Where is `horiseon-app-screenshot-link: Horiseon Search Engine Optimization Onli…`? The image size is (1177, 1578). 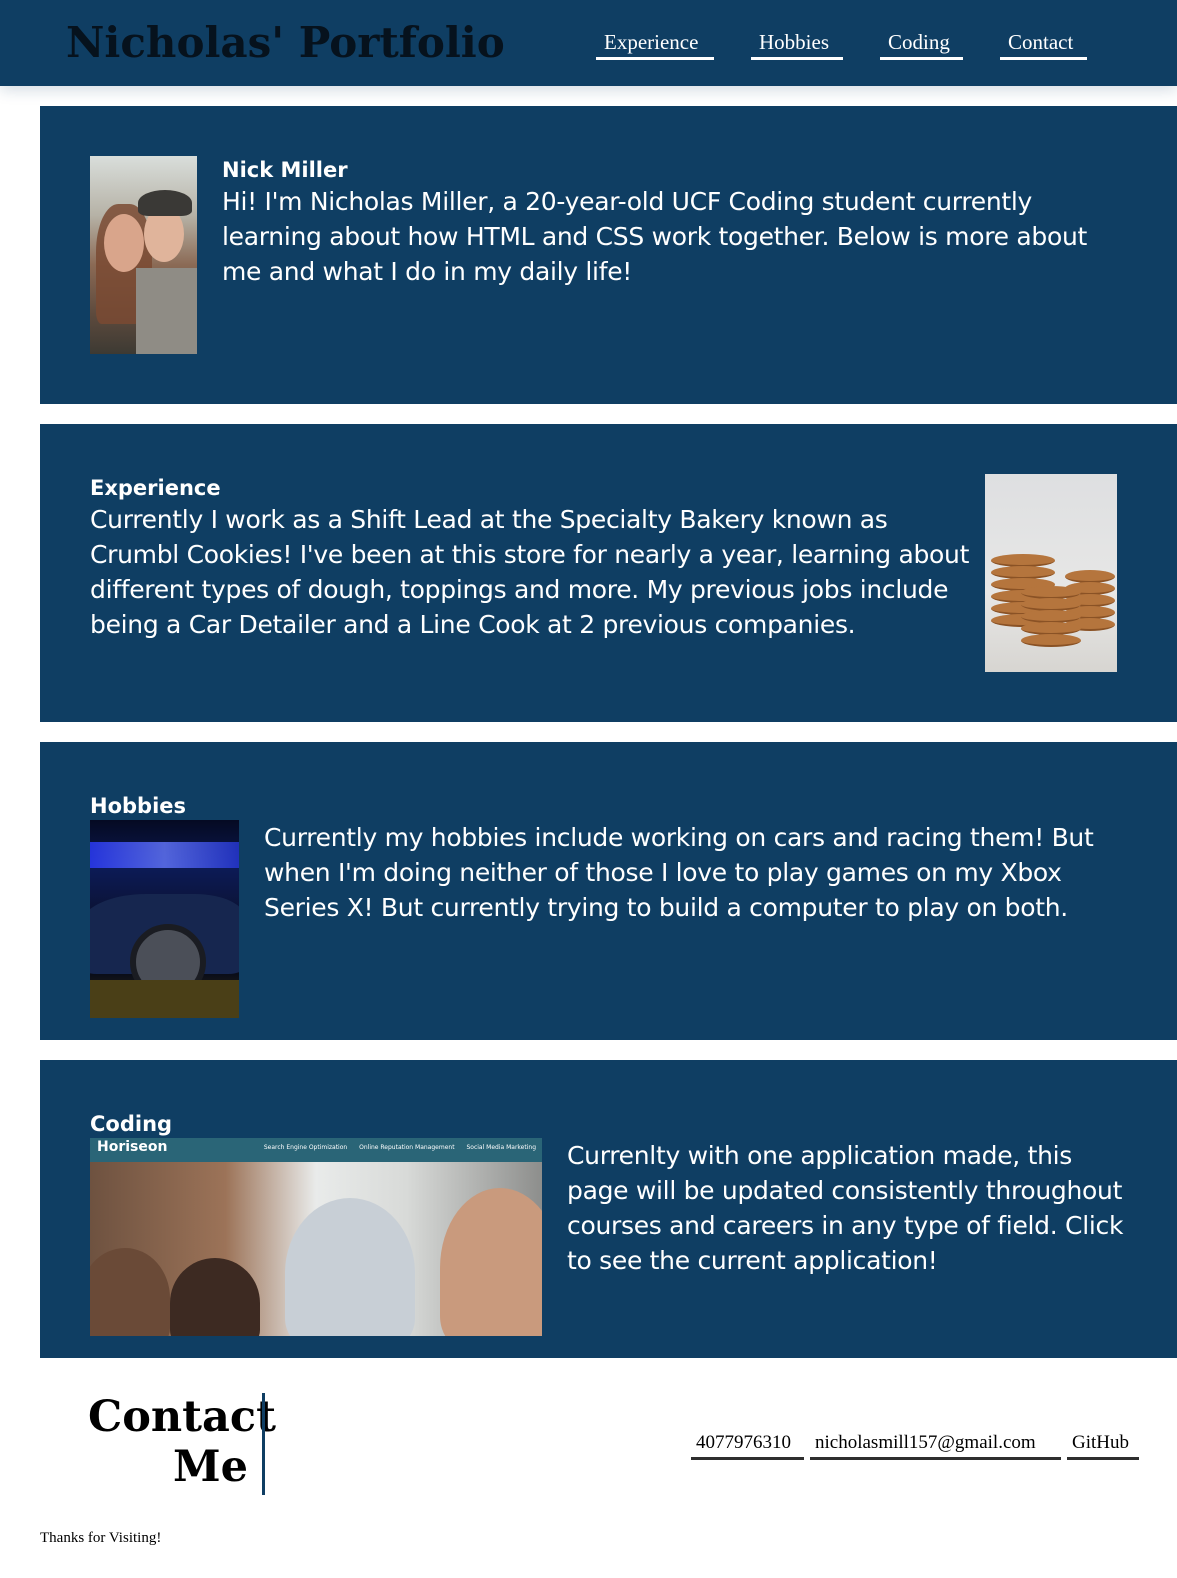
horiseon-app-screenshot-link: Horiseon Search Engine Optimization Onli… is located at coordinates (316, 1237).